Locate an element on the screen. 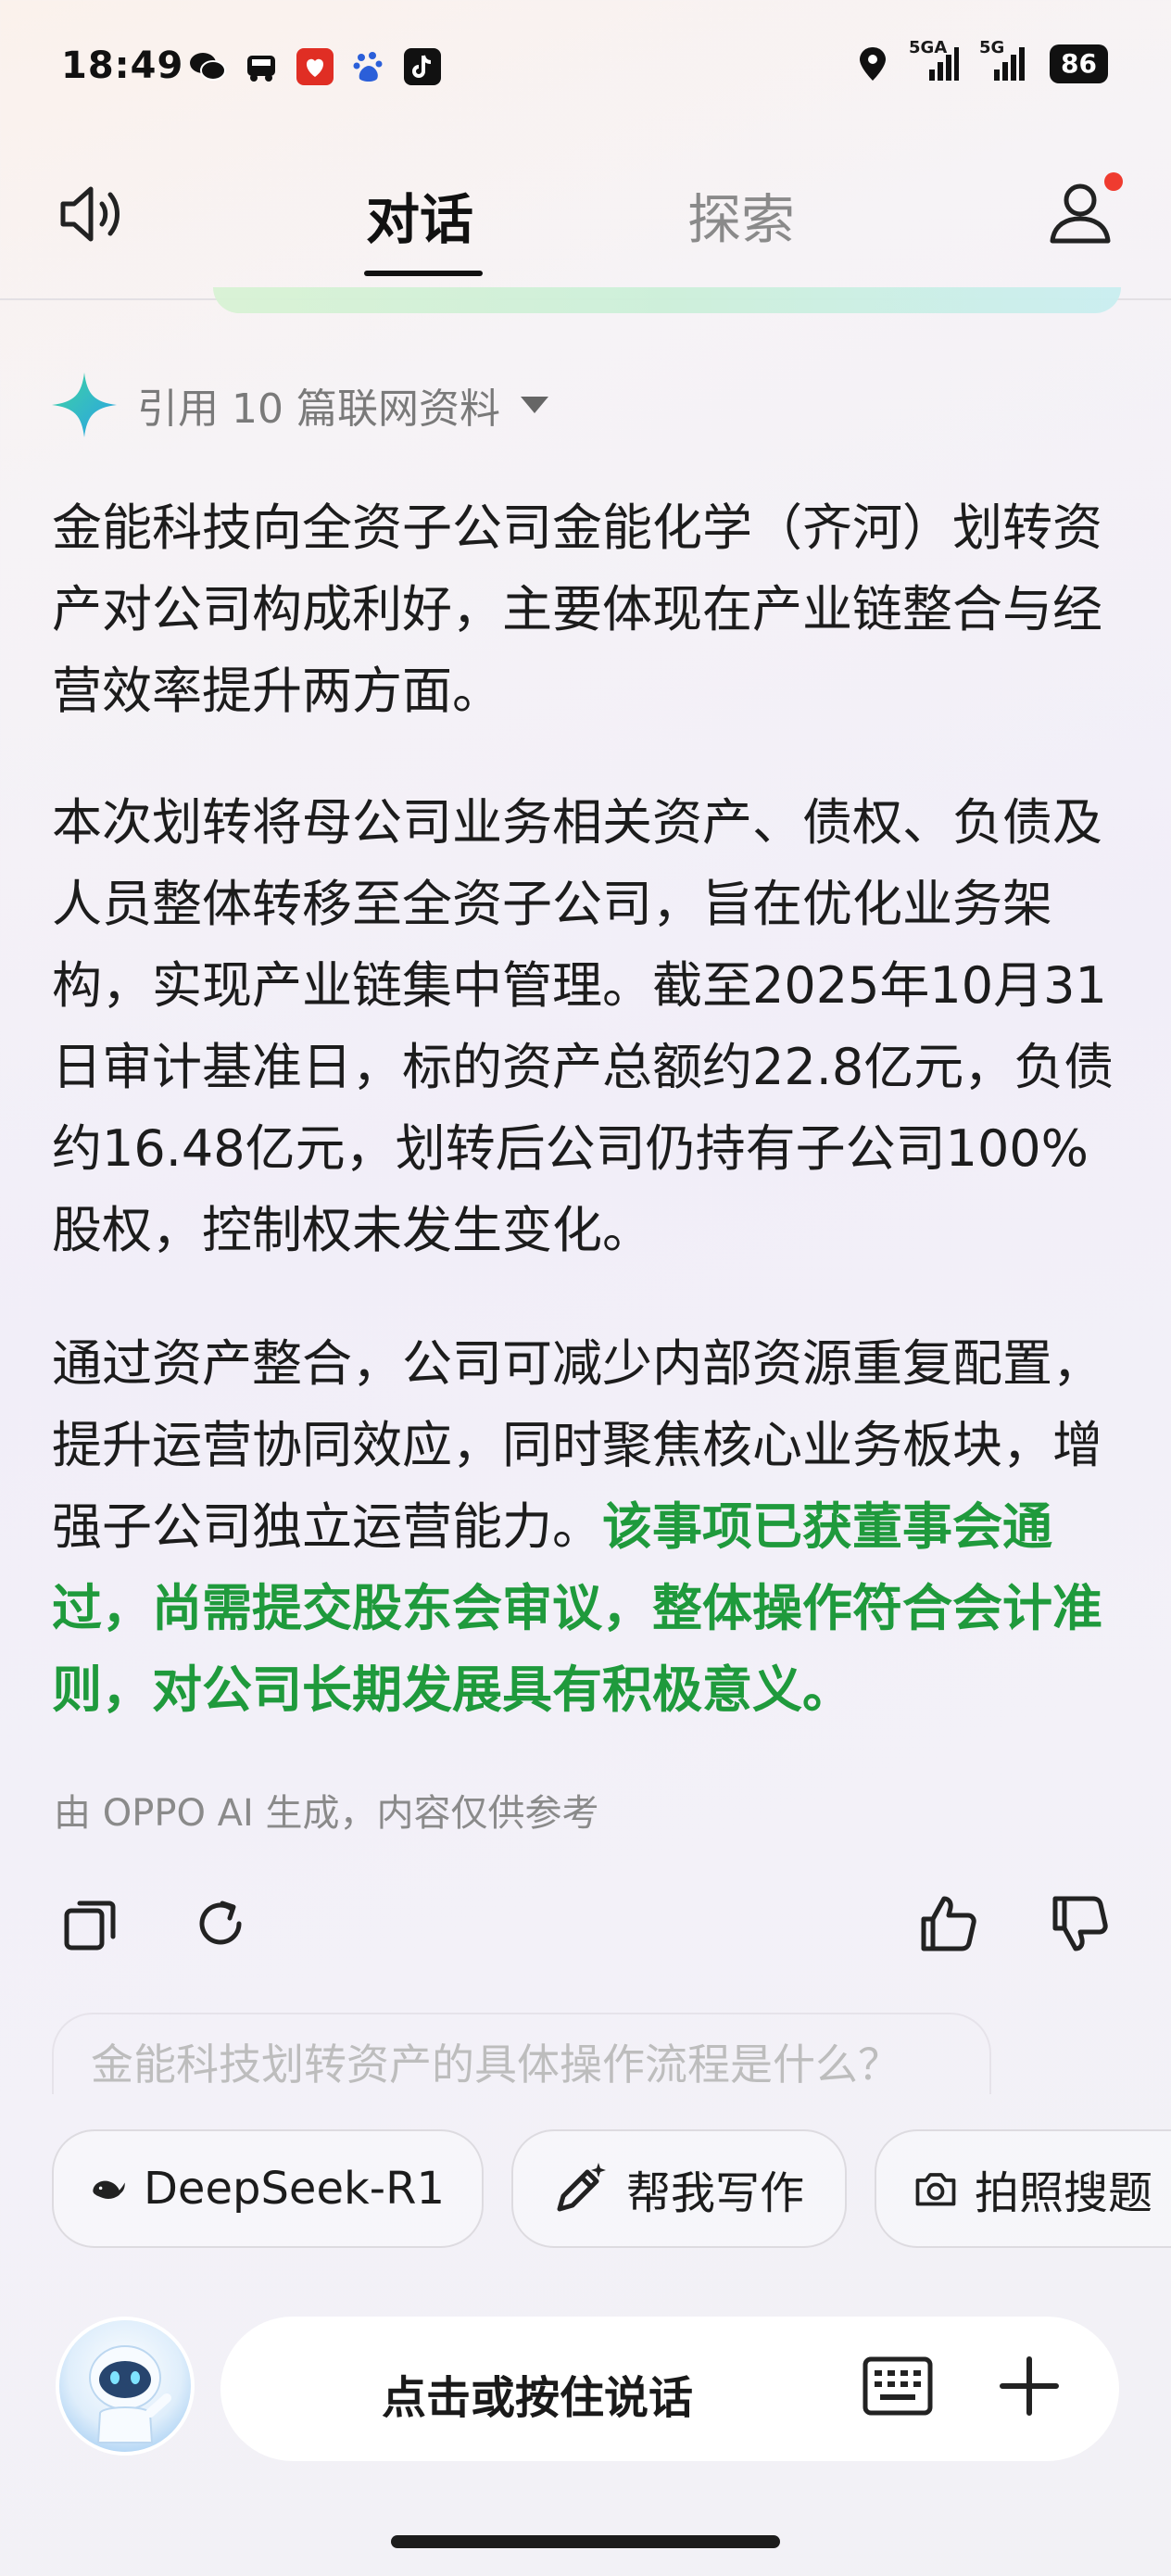 The image size is (1171, 2576). home-indicator is located at coordinates (585, 2541).